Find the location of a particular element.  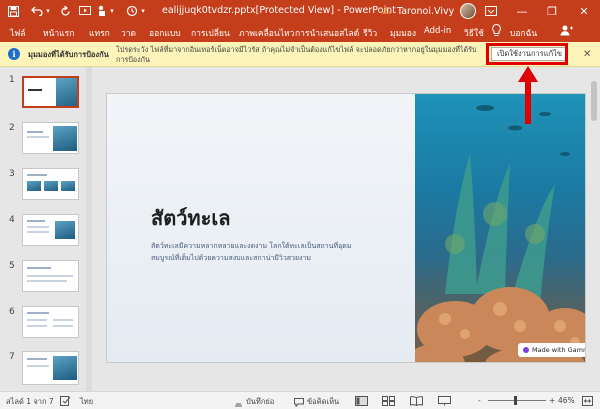

tab-view: มุมมอง is located at coordinates (403, 33).